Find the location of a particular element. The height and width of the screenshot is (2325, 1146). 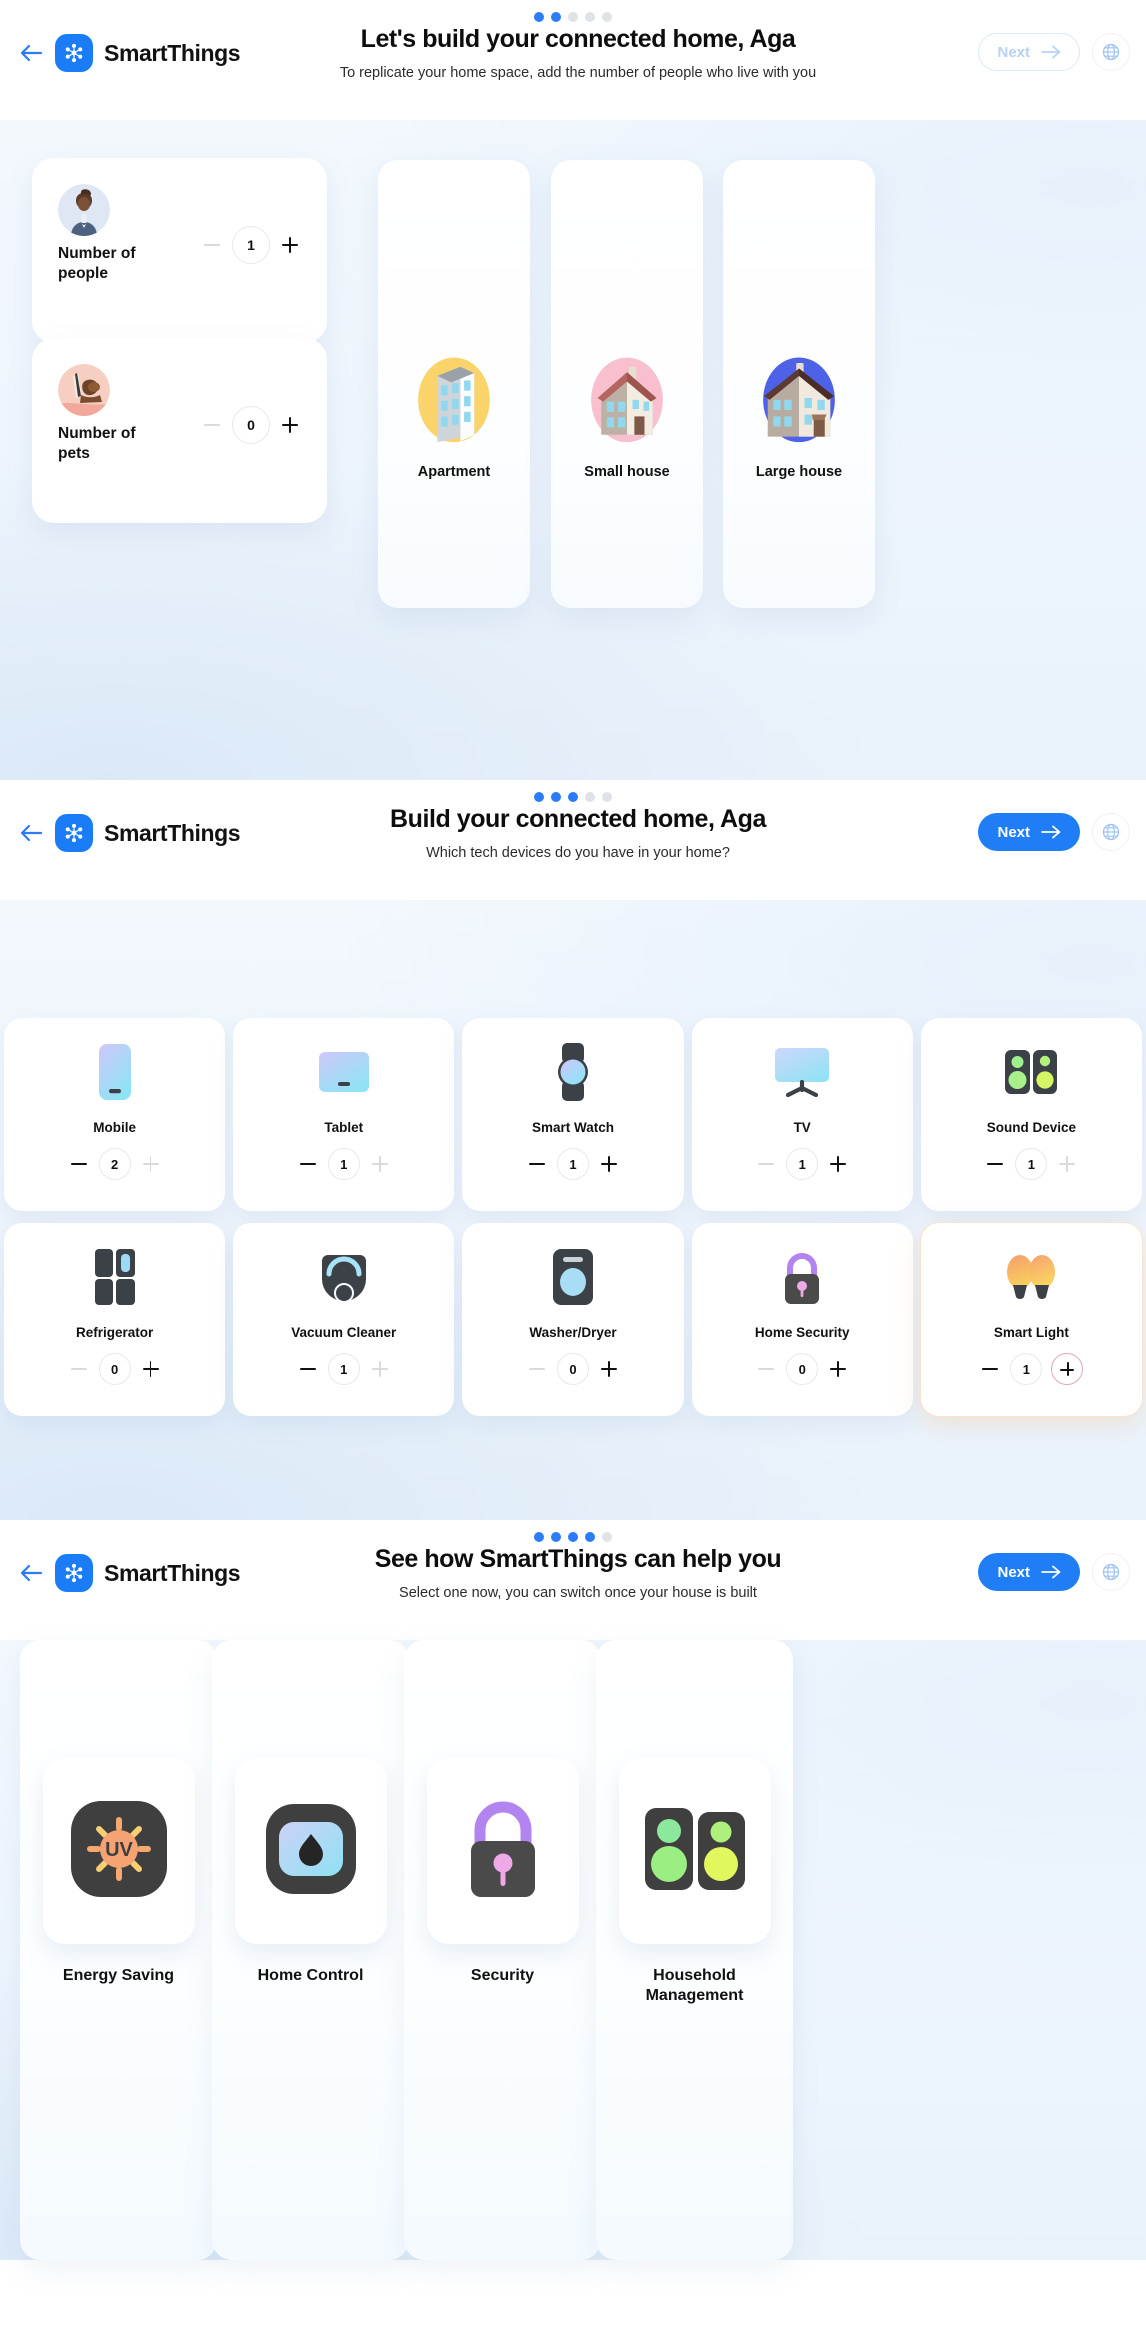

smartthings-logo-icon is located at coordinates (74, 1573).